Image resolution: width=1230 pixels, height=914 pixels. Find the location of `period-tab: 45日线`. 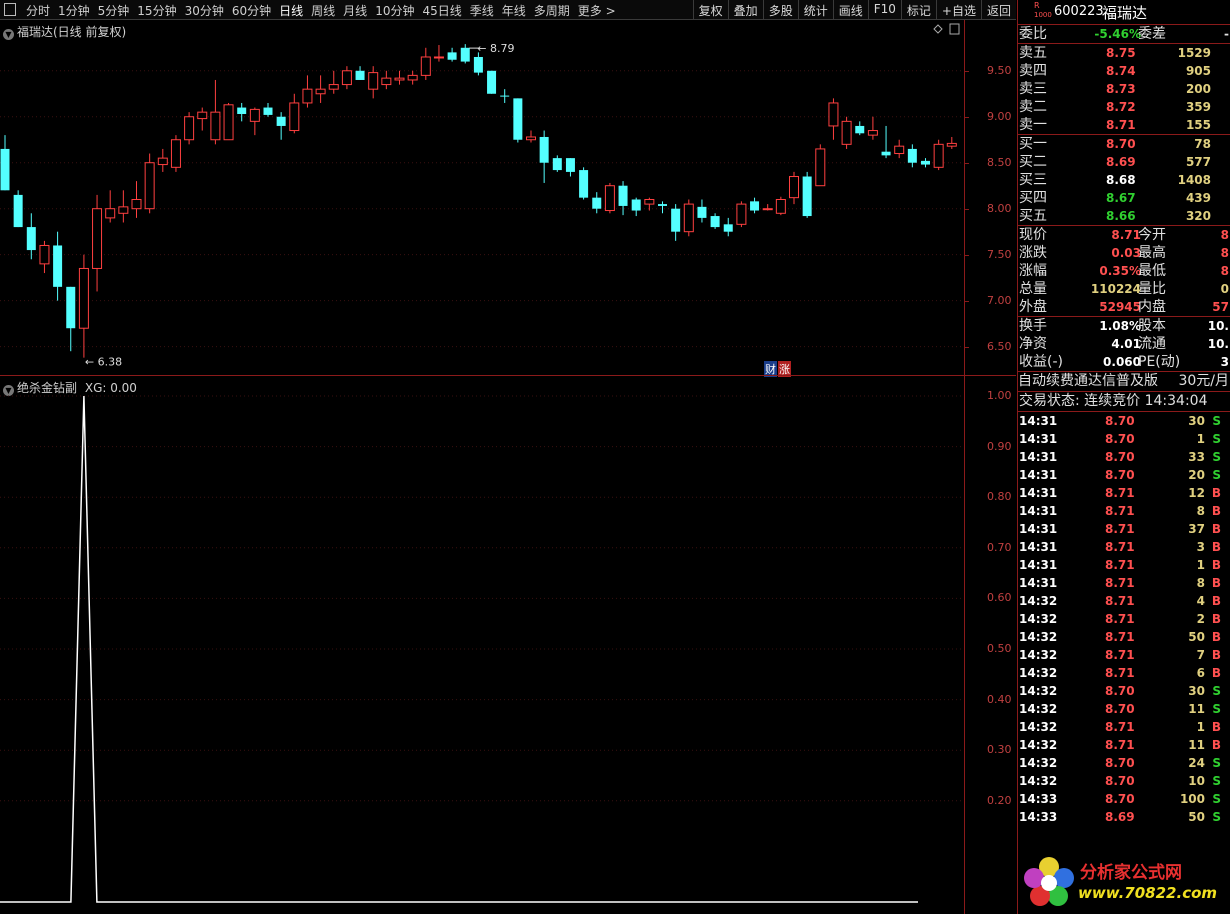

period-tab: 45日线 is located at coordinates (441, 11).